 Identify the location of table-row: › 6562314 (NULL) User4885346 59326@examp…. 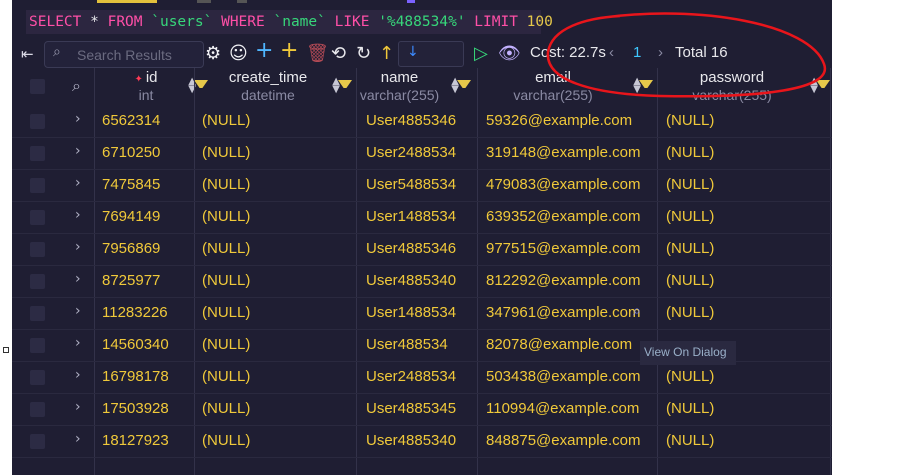
(422, 122).